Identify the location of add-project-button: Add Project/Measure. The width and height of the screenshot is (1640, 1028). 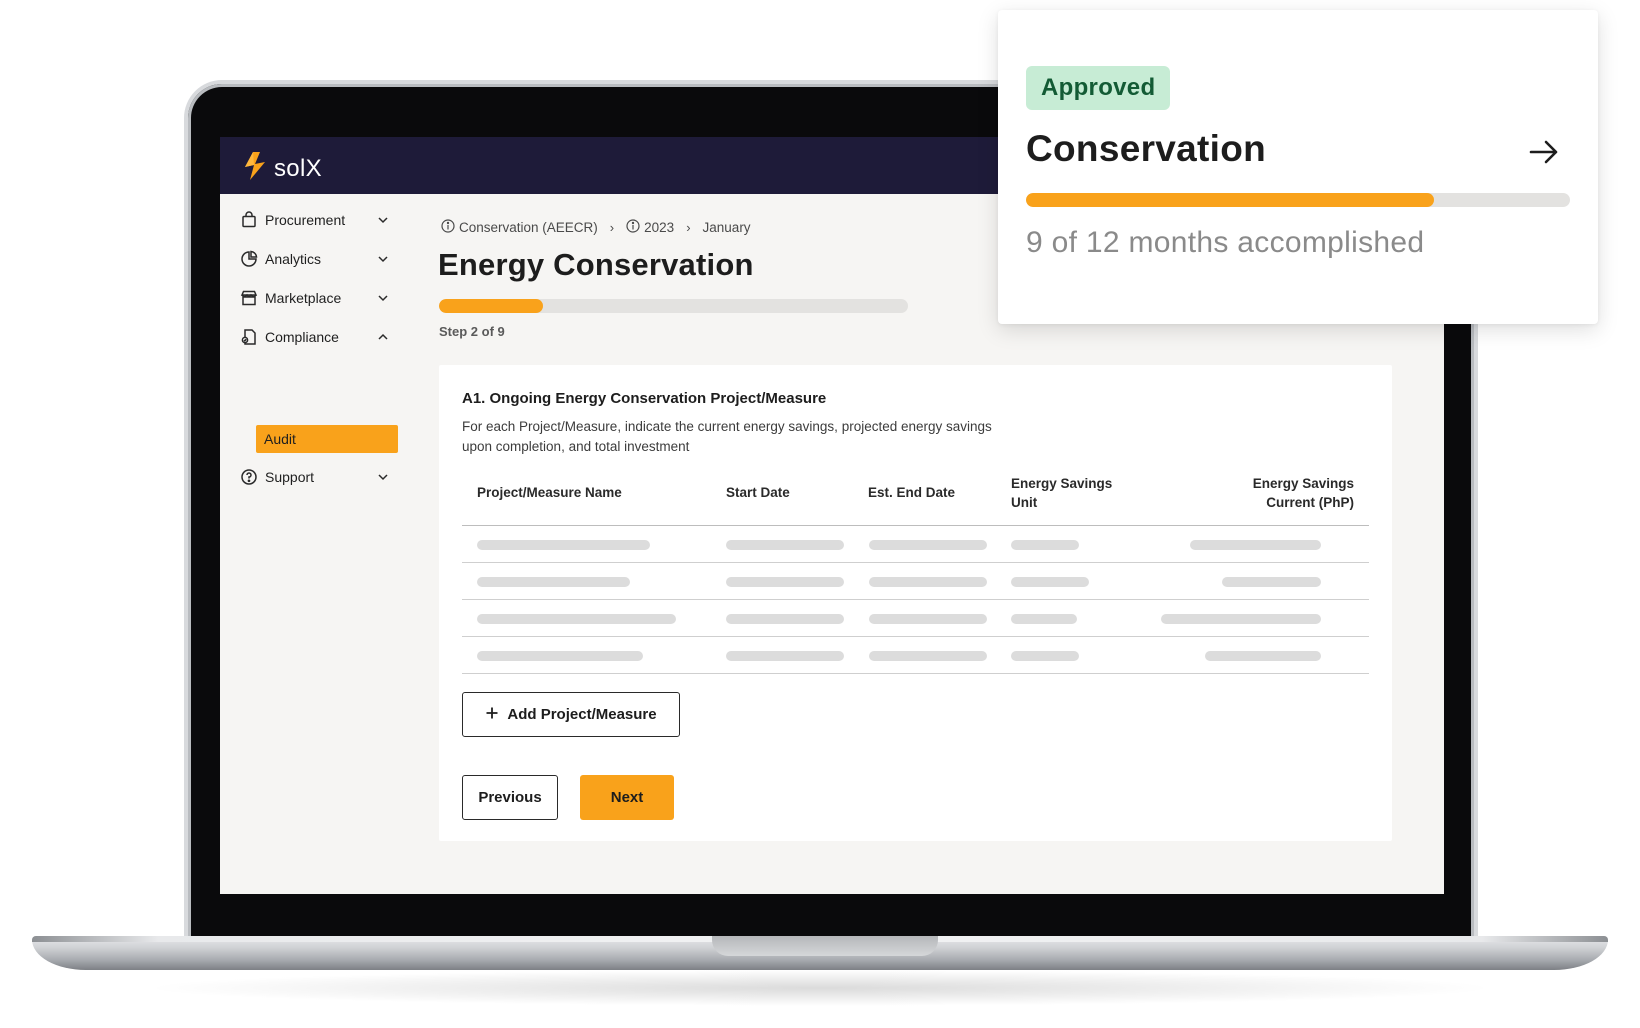
(571, 714).